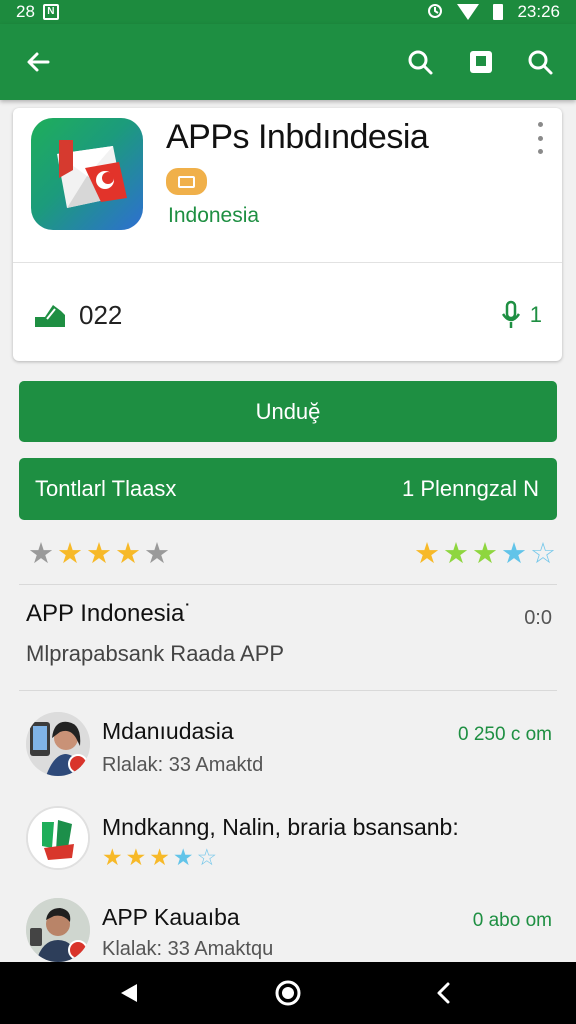 This screenshot has width=576, height=1024. I want to click on review-subtitle: Rlalak: 33 Amaktd, so click(183, 765).